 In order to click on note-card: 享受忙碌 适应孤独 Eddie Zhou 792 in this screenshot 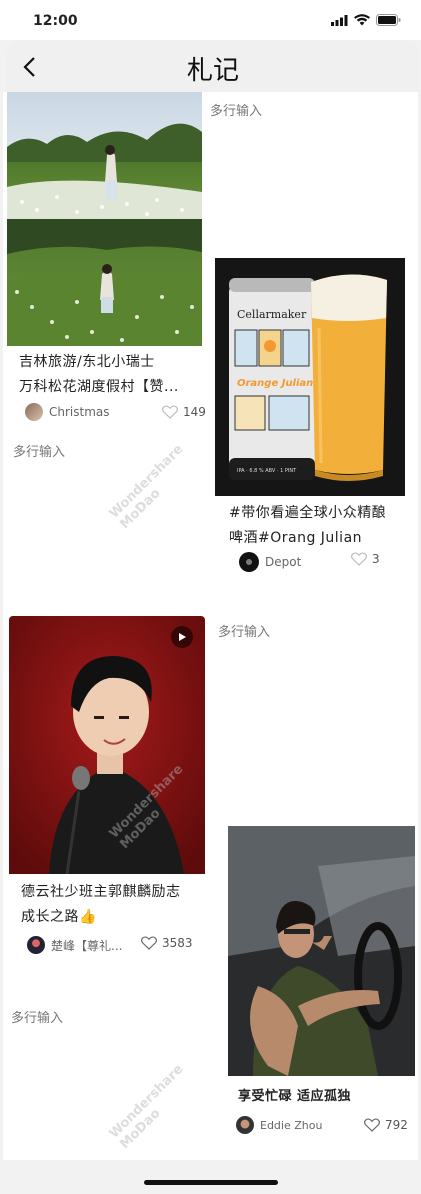, I will do `click(321, 991)`.